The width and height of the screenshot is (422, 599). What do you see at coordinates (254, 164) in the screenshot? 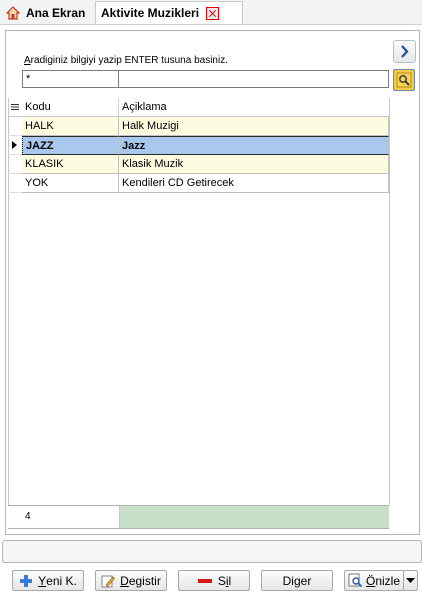
I see `cell-desc: Klasik Muzik` at bounding box center [254, 164].